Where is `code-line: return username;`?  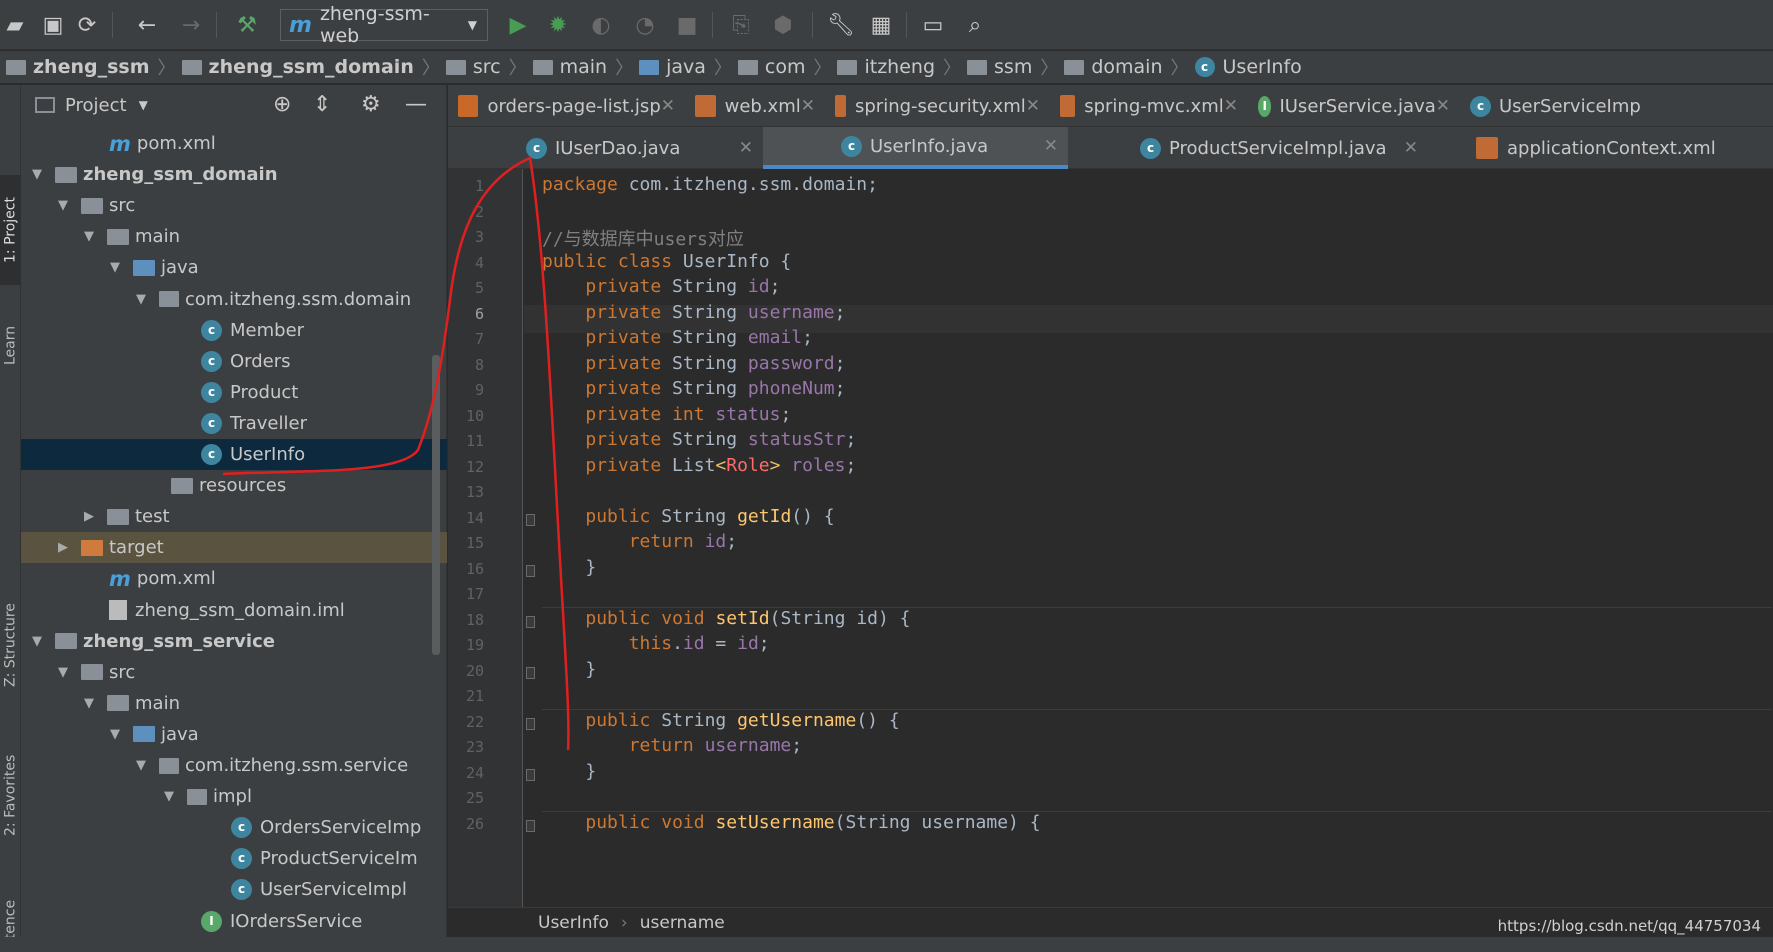
code-line: return username; is located at coordinates (672, 745).